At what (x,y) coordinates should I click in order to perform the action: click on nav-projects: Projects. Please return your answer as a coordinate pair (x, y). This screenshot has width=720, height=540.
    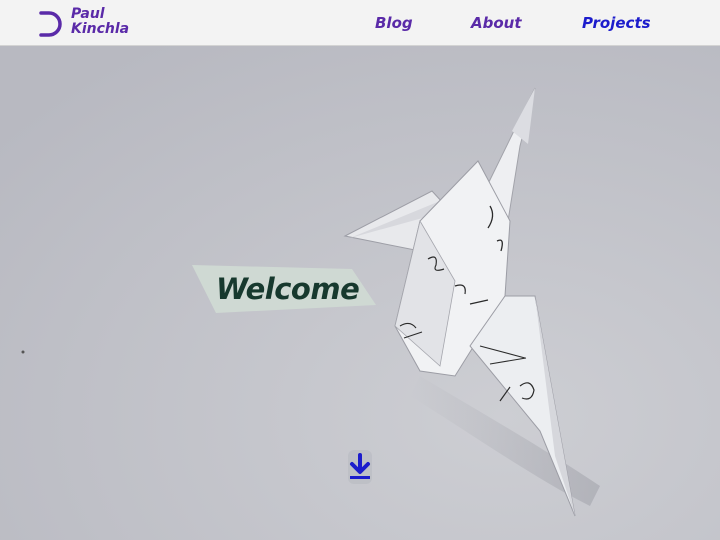
    Looking at the image, I should click on (616, 23).